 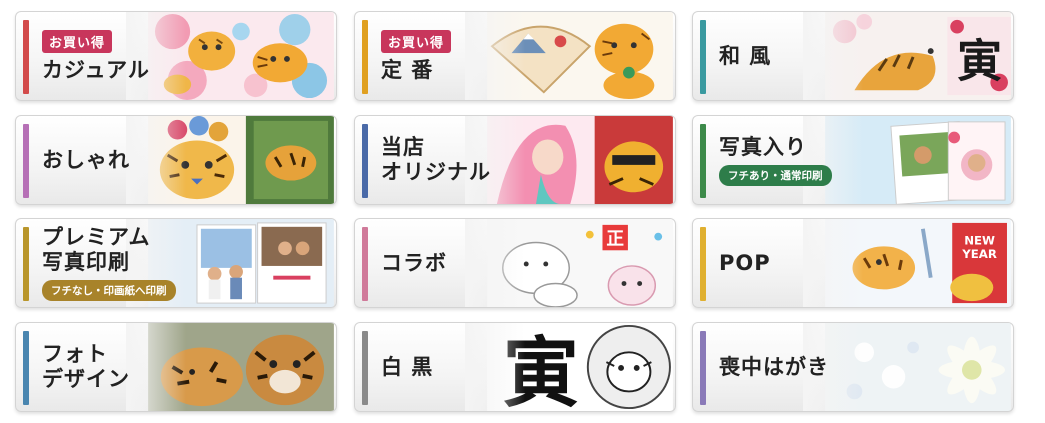 I want to click on category-card-original: 当店 オリジナル, so click(x=515, y=160).